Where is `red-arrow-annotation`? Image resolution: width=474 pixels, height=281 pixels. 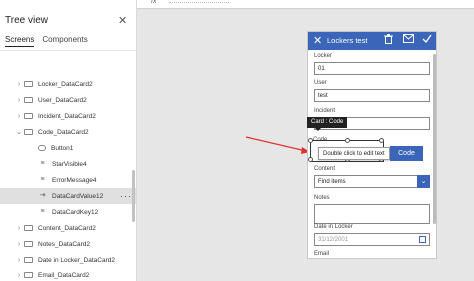
red-arrow-annotation is located at coordinates (277, 145).